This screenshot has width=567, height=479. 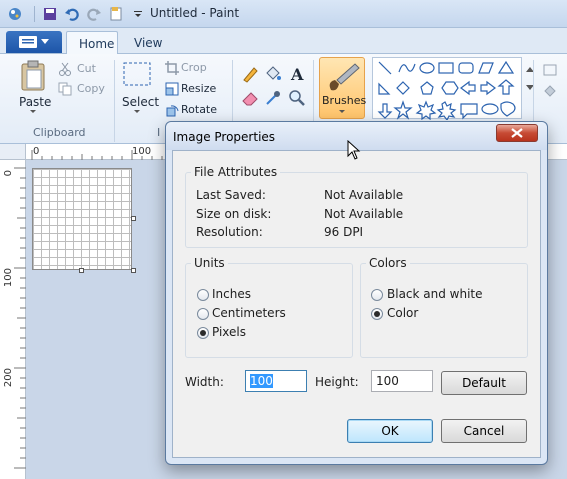 I want to click on svg-text: A, so click(x=297, y=74).